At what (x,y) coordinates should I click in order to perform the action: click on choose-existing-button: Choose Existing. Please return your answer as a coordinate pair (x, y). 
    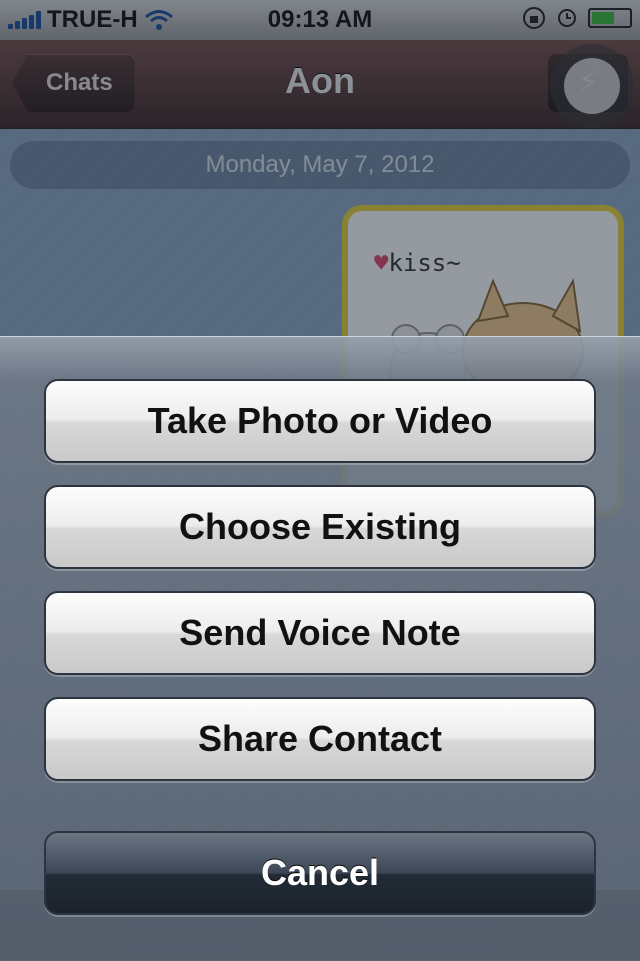
    Looking at the image, I should click on (320, 527).